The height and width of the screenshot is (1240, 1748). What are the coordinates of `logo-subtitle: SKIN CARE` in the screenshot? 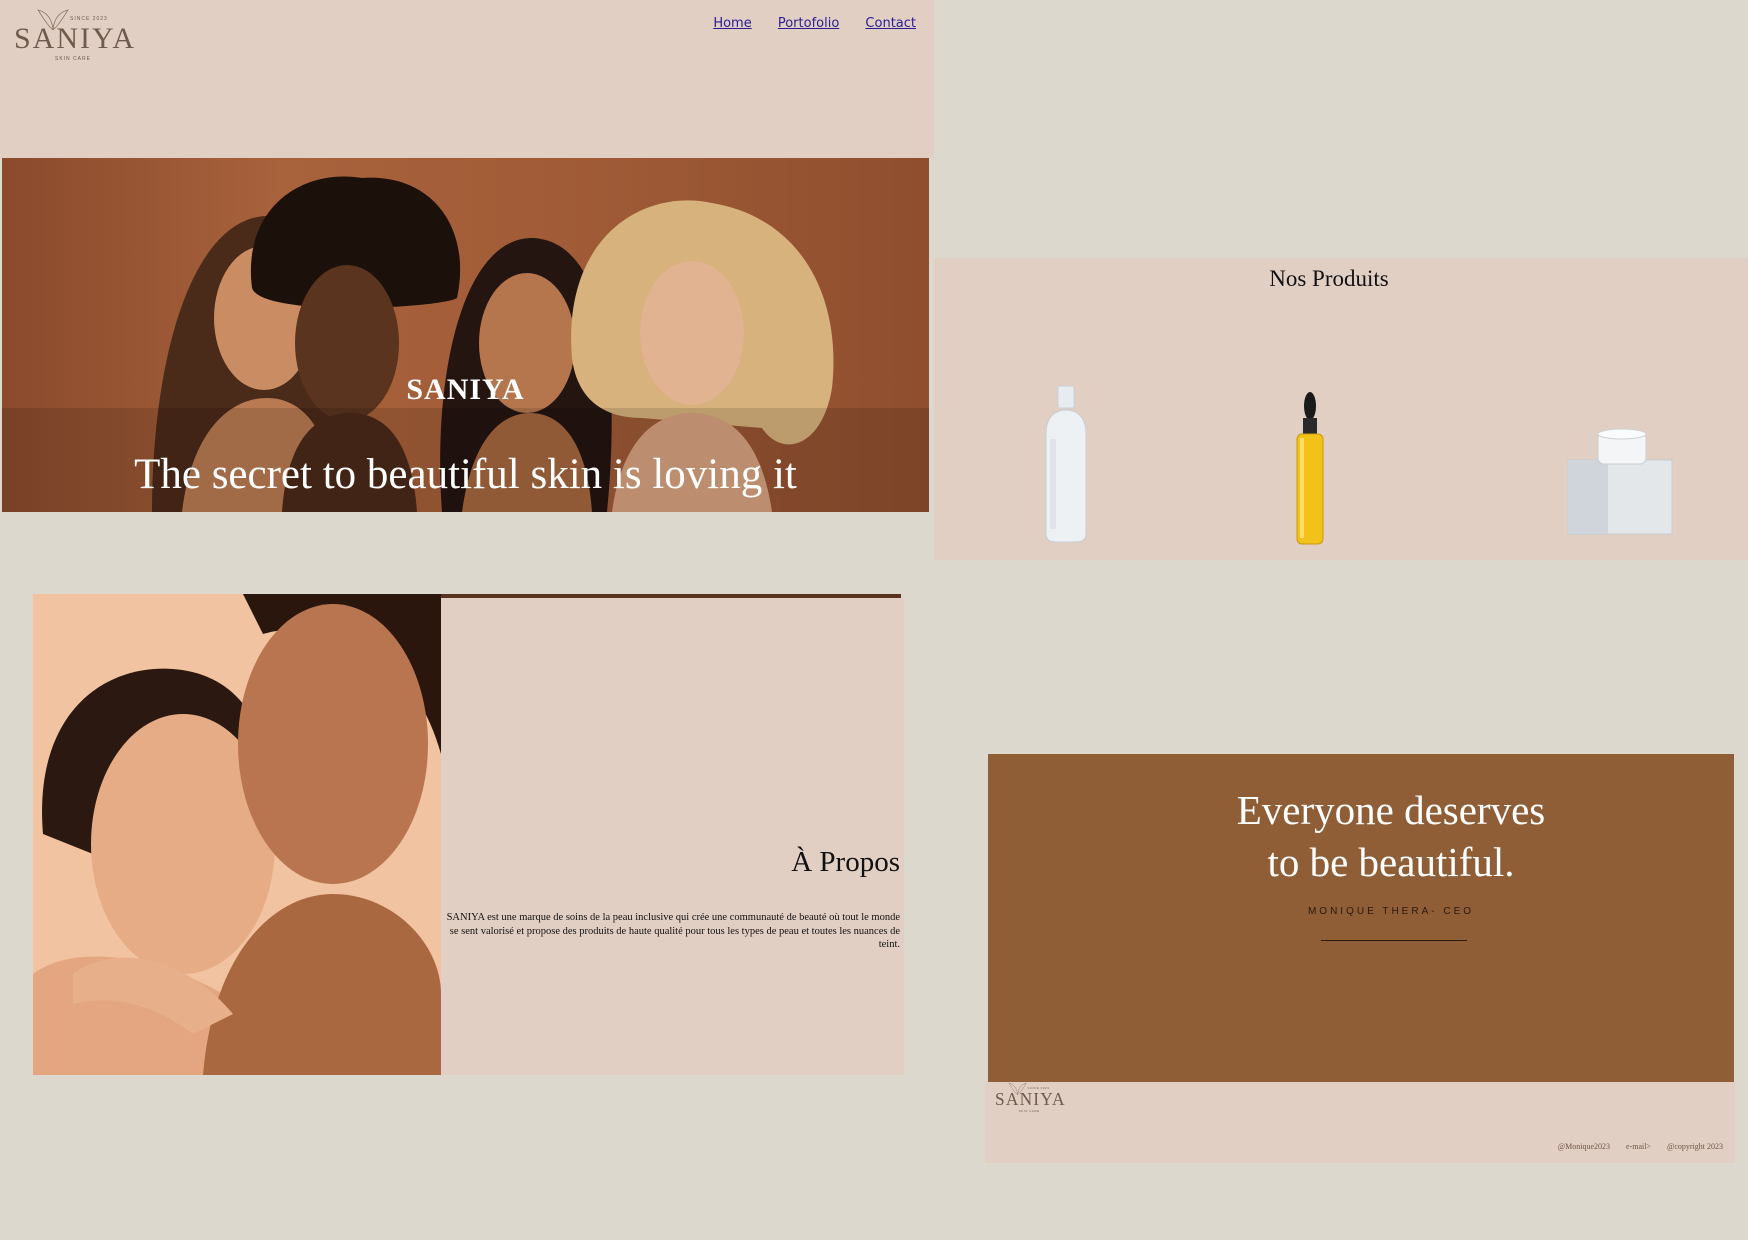 It's located at (73, 59).